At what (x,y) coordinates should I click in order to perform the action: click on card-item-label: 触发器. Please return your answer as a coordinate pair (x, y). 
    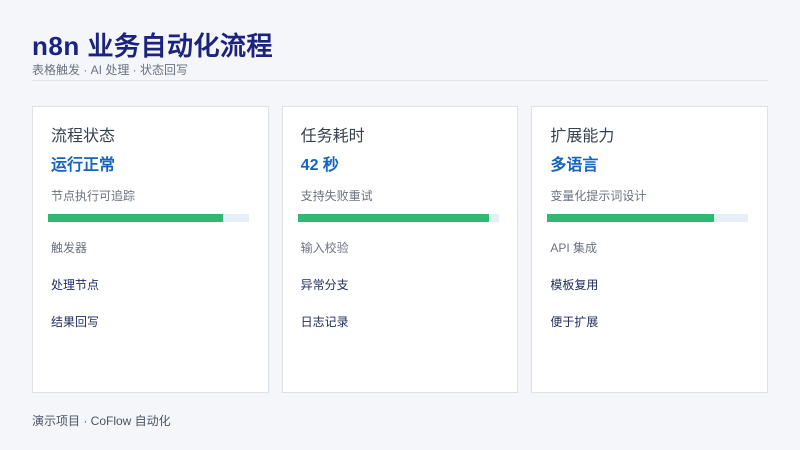
    Looking at the image, I should click on (69, 248).